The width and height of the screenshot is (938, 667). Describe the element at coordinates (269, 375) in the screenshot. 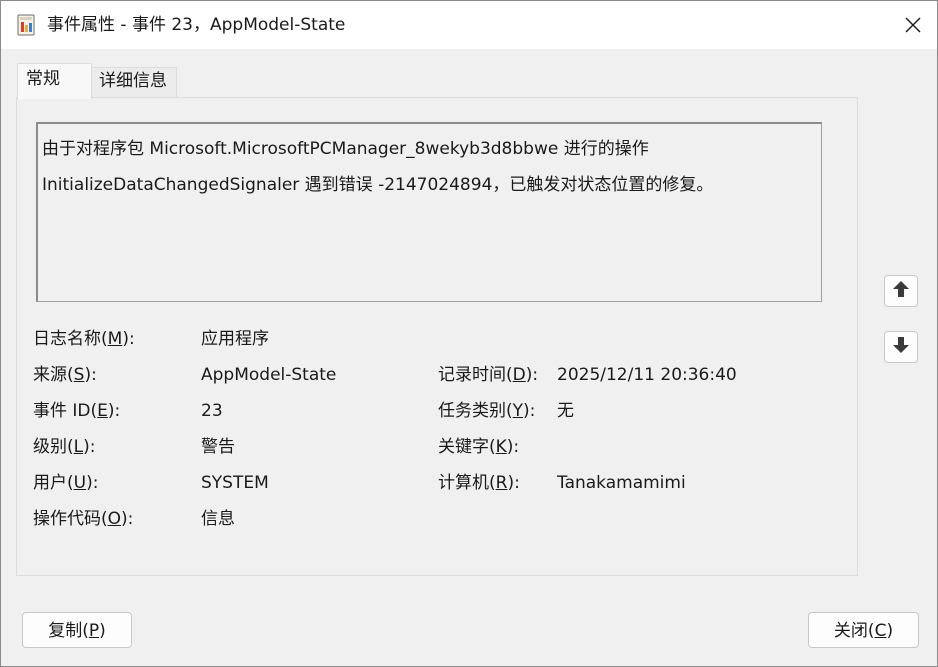

I see `source-value: AppModel-State` at that location.